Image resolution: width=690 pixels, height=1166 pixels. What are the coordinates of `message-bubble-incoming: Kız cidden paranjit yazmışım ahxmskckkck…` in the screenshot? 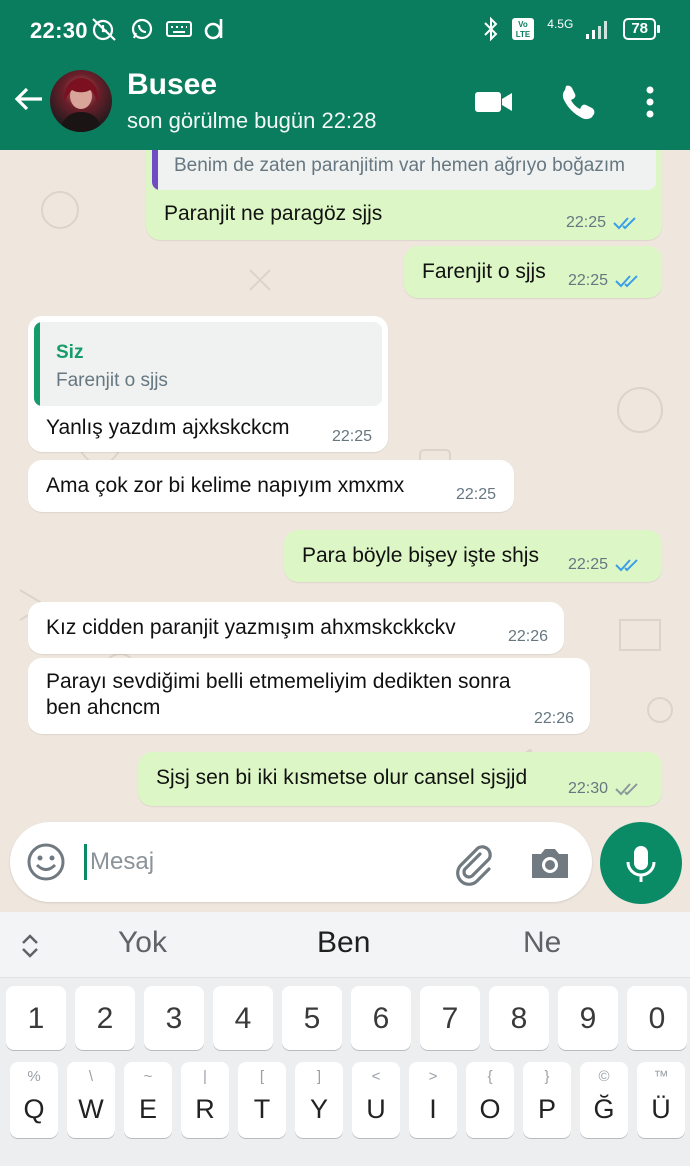 It's located at (296, 628).